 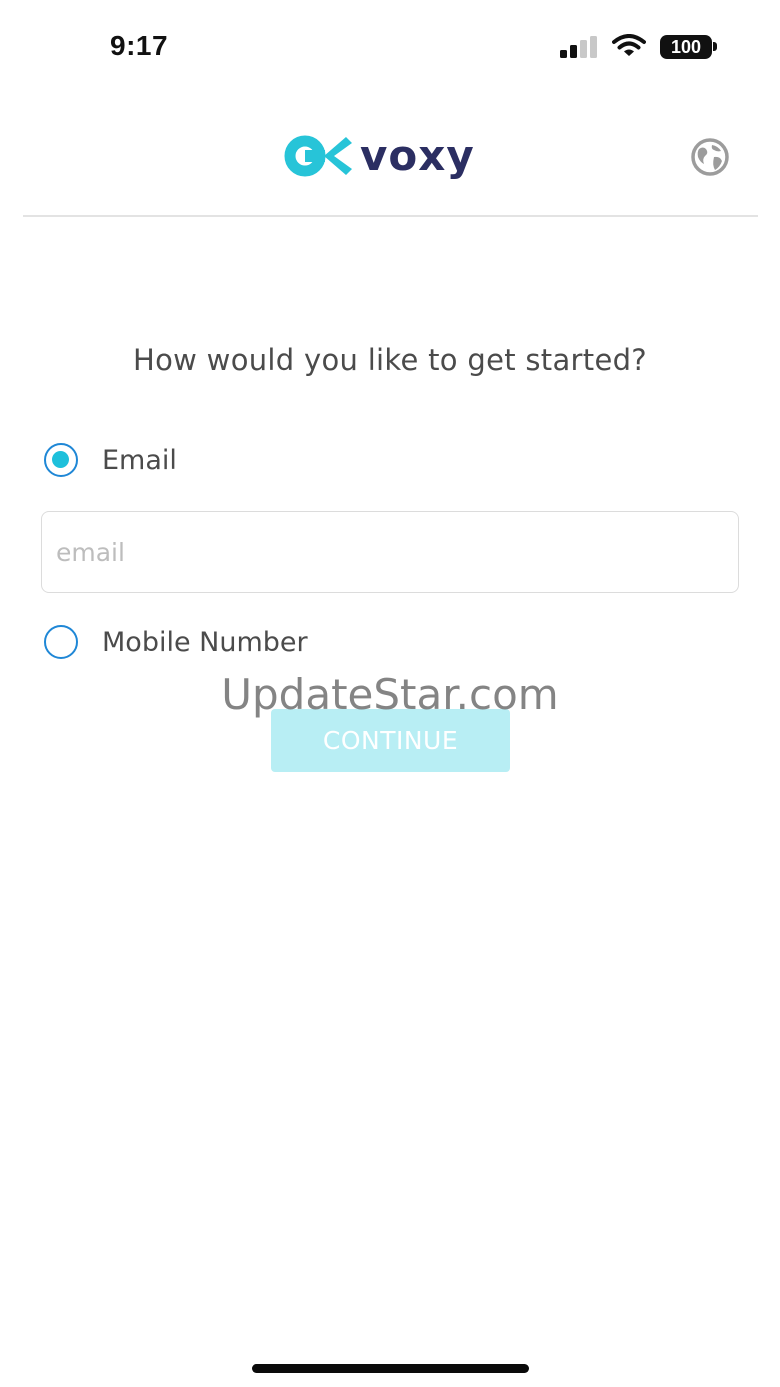 I want to click on battery-tip, so click(x=715, y=46).